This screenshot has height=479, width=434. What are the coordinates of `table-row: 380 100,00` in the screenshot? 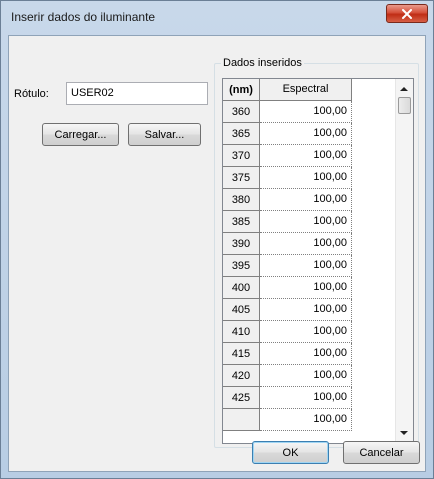 It's located at (309, 200).